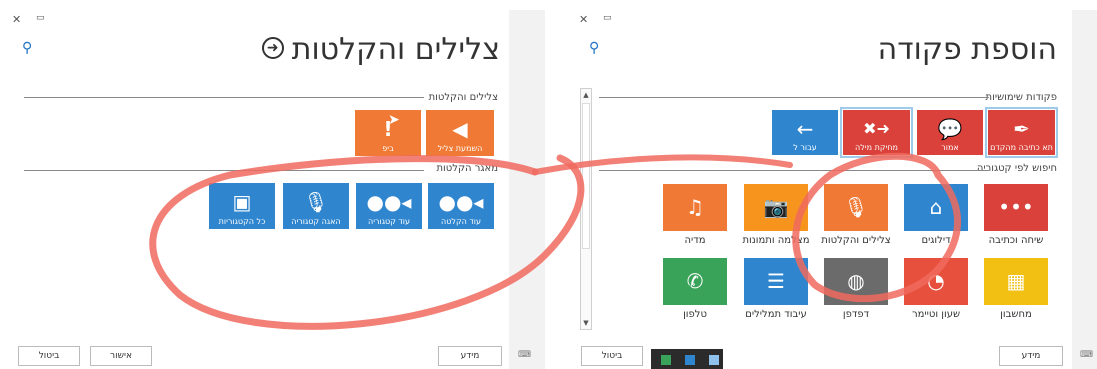 Image resolution: width=1097 pixels, height=369 pixels. What do you see at coordinates (856, 281) in the screenshot?
I see `globe-icon: ◍` at bounding box center [856, 281].